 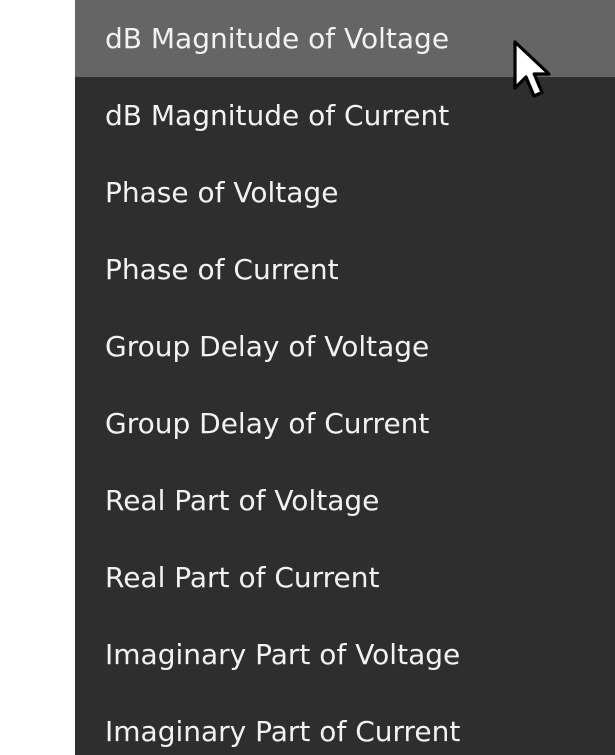 I want to click on menu-left-gutter, so click(x=37, y=377).